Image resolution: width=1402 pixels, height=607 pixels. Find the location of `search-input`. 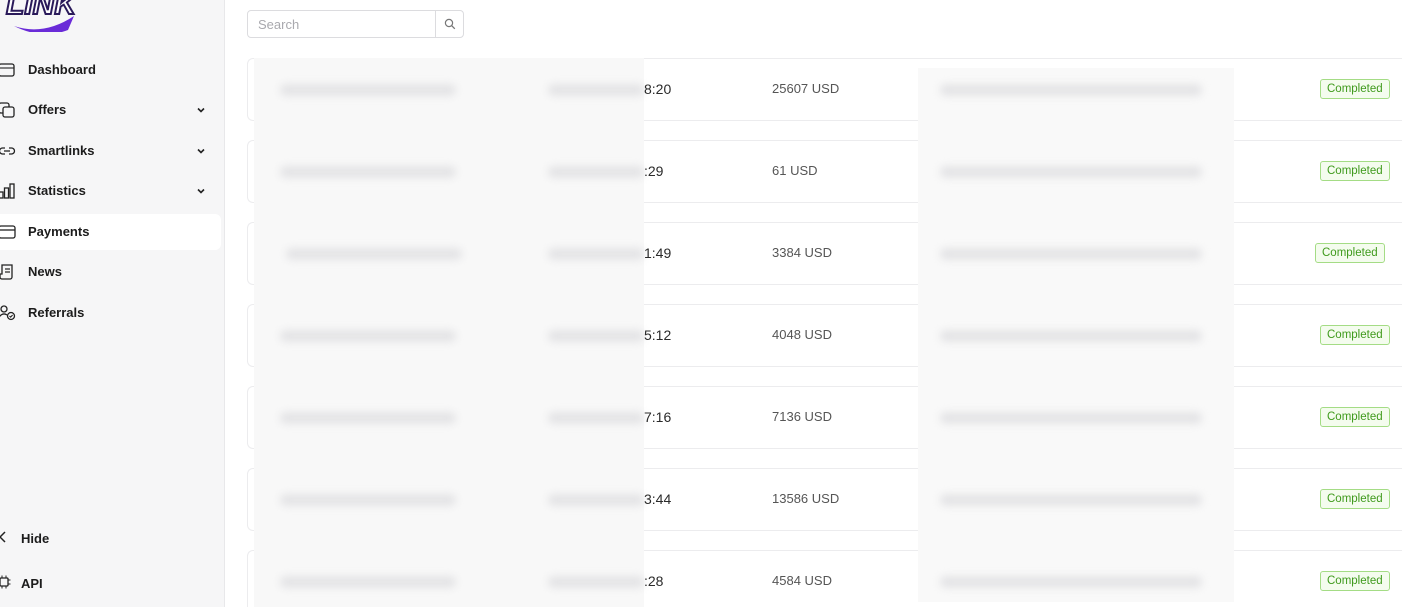

search-input is located at coordinates (341, 24).